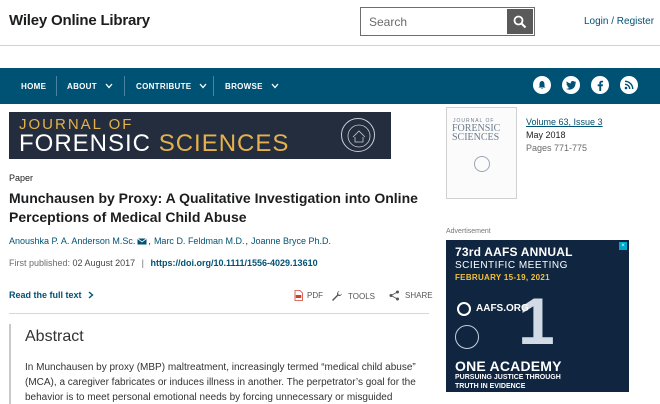 The width and height of the screenshot is (660, 404). What do you see at coordinates (315, 295) in the screenshot?
I see `pdf-label: PDF` at bounding box center [315, 295].